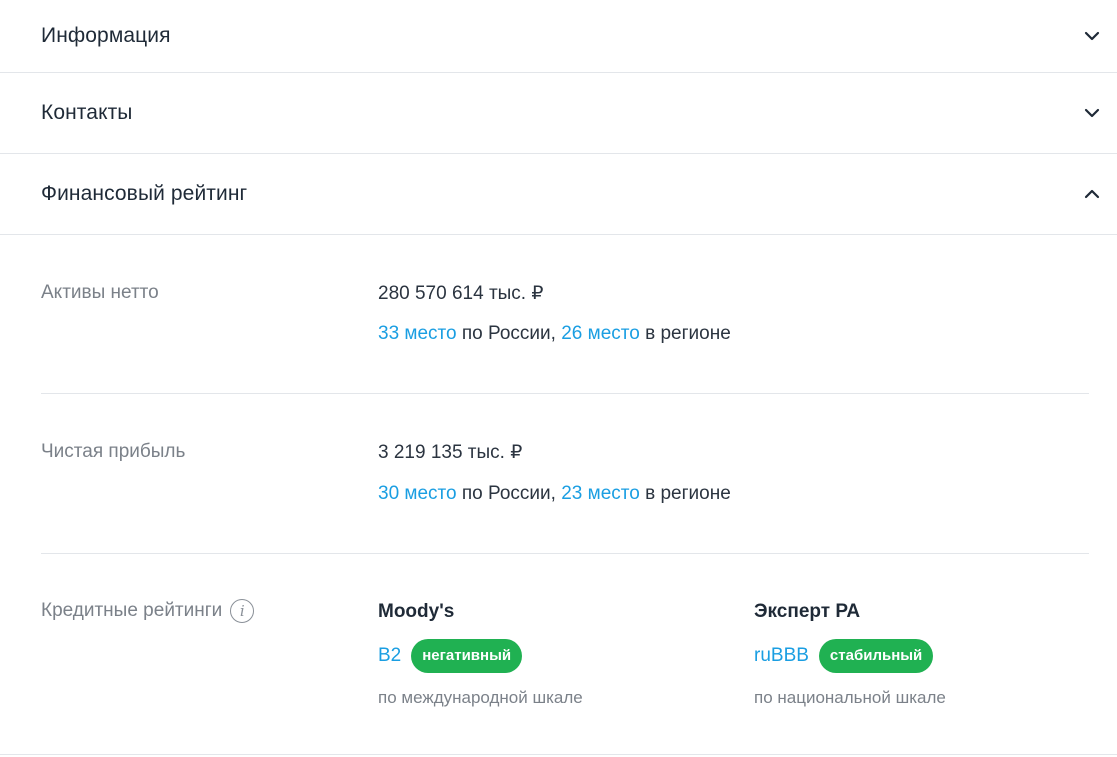 The height and width of the screenshot is (757, 1117). Describe the element at coordinates (685, 493) in the screenshot. I see `profit-rank-region-text: в регионе` at that location.